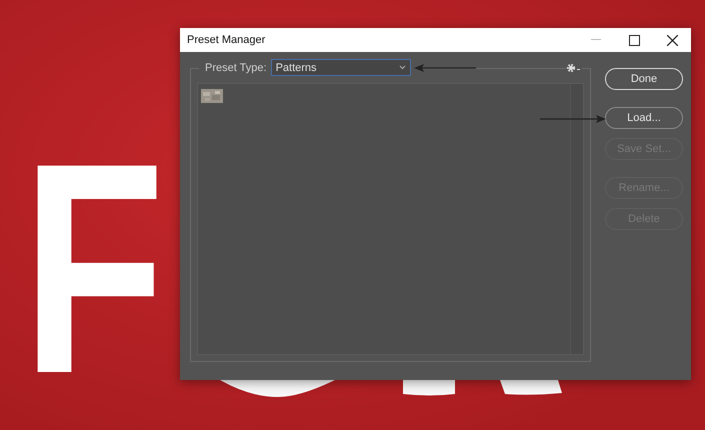 The width and height of the screenshot is (705, 430). I want to click on preset-type-label: Preset Type:, so click(236, 68).